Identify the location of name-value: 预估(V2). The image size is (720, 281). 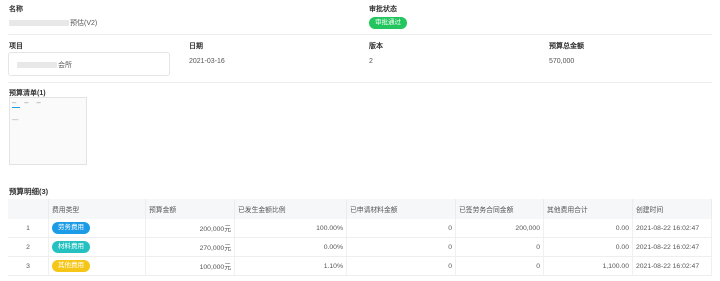
(53, 23).